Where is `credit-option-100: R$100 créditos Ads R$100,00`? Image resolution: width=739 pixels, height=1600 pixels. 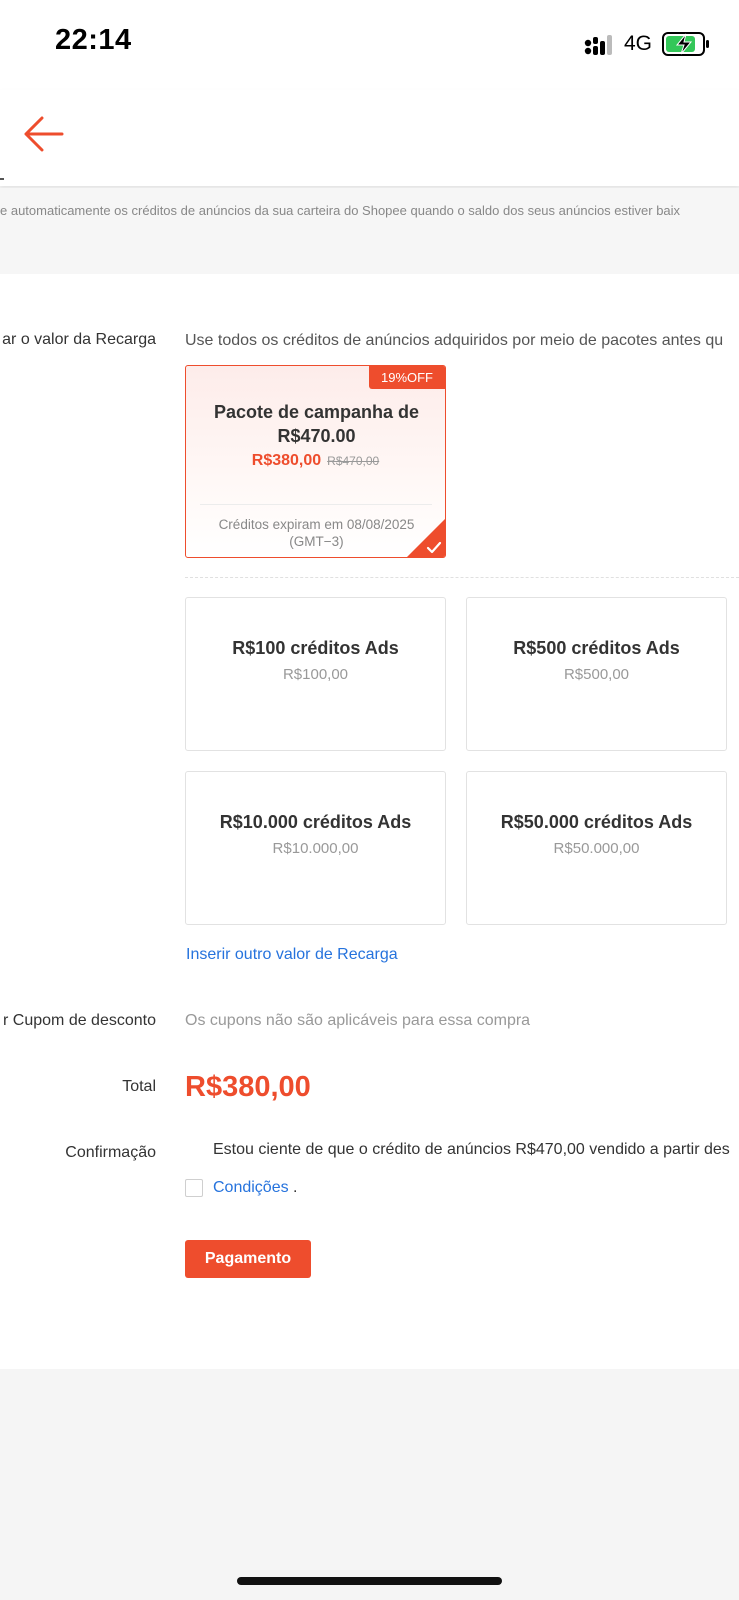
credit-option-100: R$100 créditos Ads R$100,00 is located at coordinates (315, 674).